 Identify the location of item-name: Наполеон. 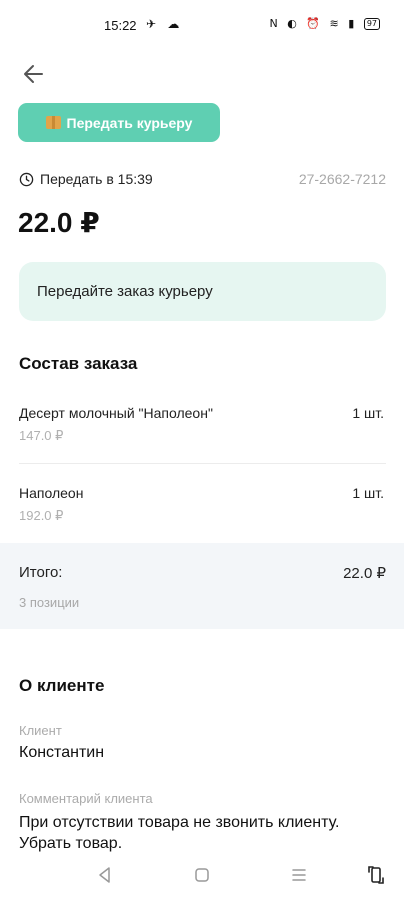
(51, 493).